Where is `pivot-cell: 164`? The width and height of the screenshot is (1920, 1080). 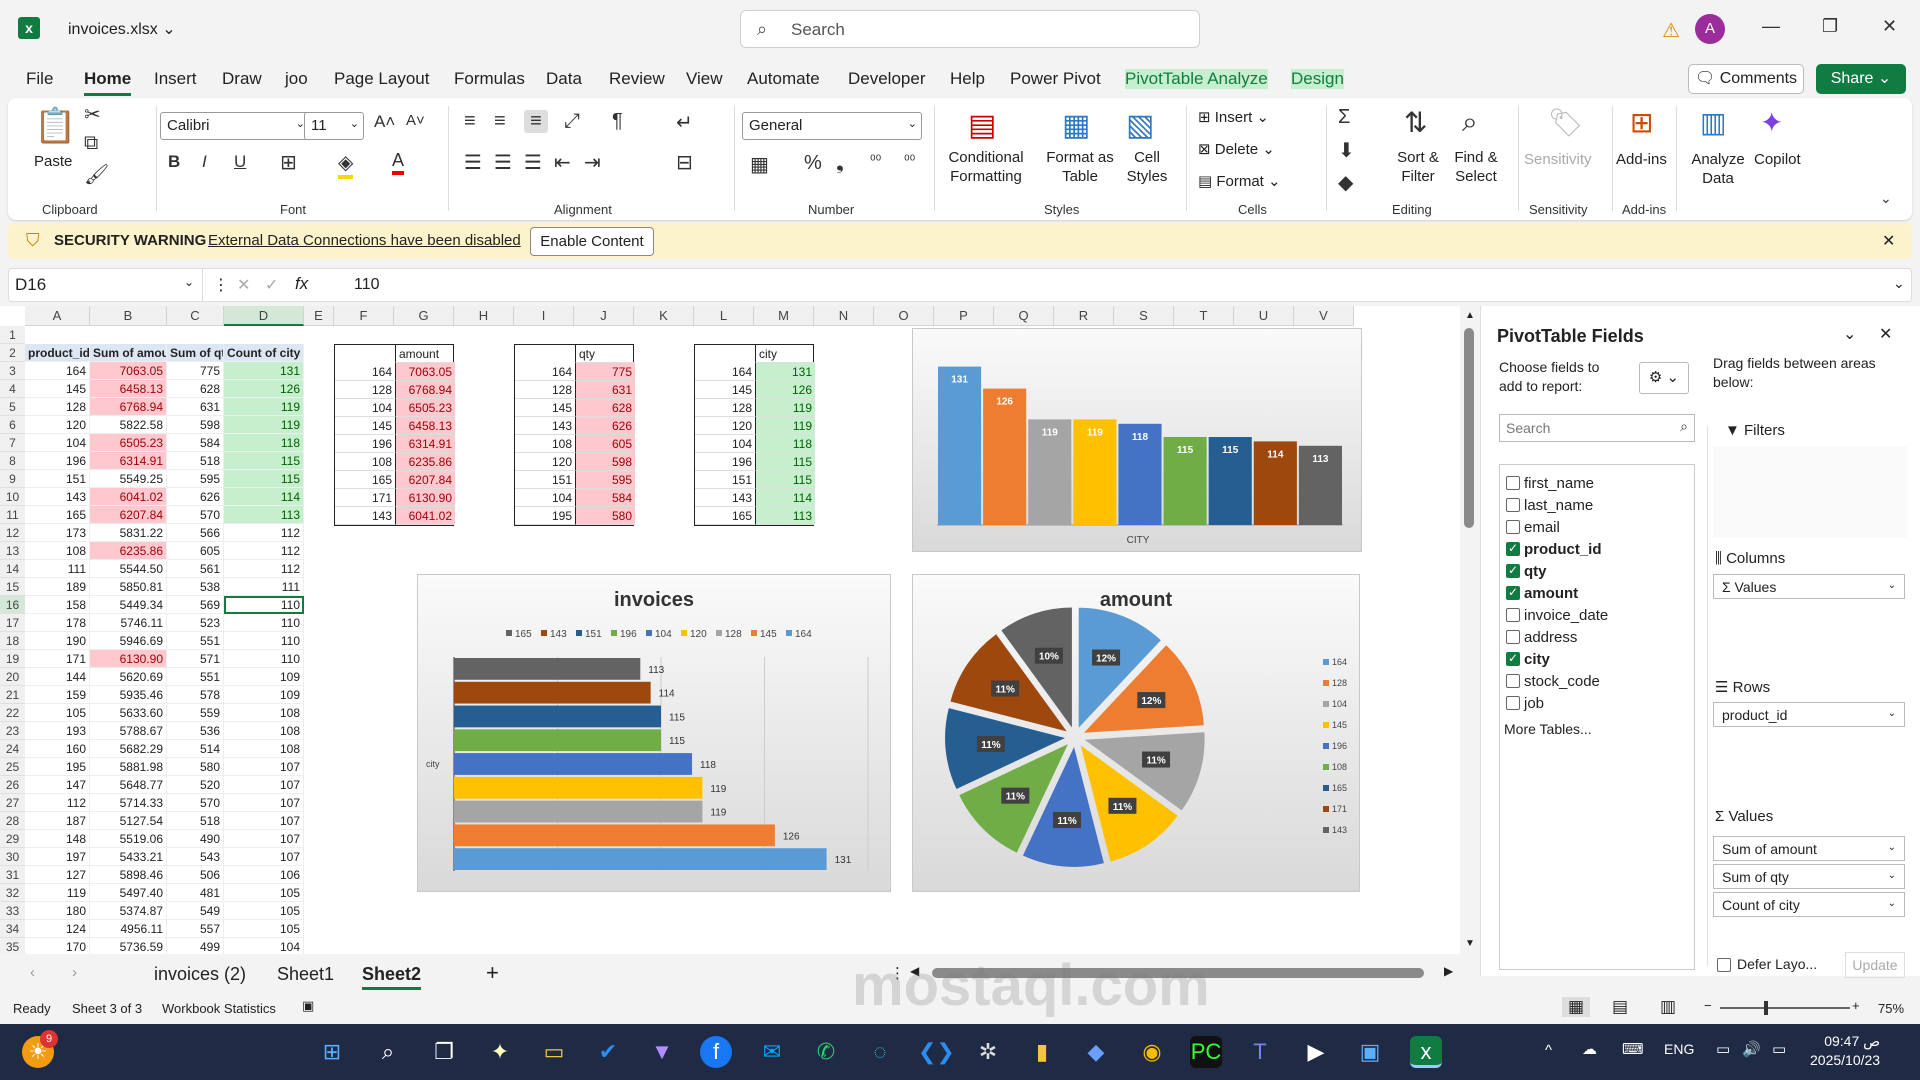
pivot-cell: 164 is located at coordinates (57, 371).